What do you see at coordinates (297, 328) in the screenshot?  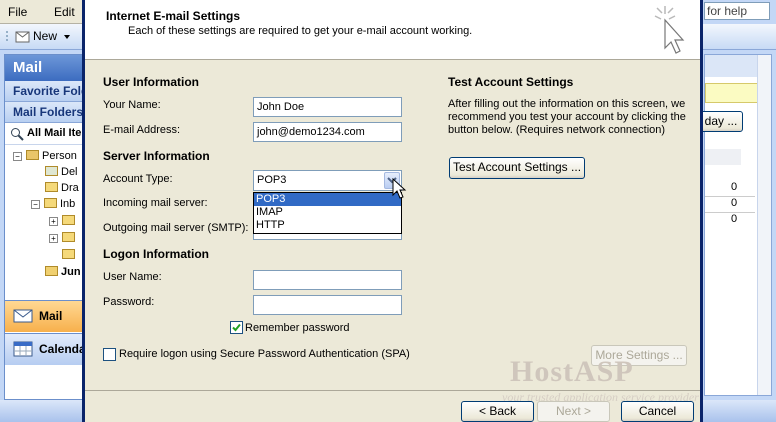 I see `remember-password-label: Remember password` at bounding box center [297, 328].